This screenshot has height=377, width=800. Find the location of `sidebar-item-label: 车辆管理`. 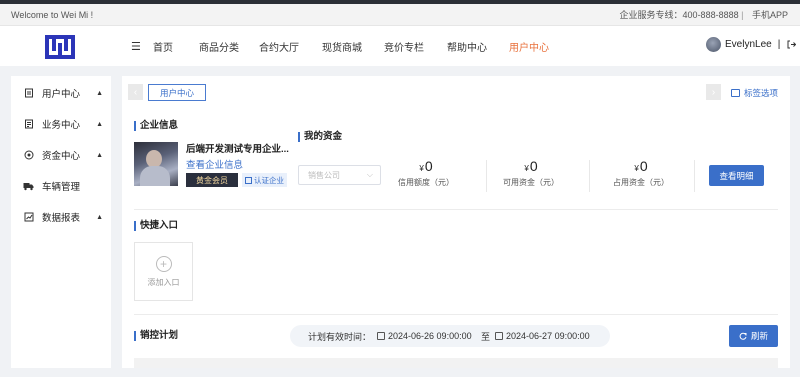

sidebar-item-label: 车辆管理 is located at coordinates (61, 187).